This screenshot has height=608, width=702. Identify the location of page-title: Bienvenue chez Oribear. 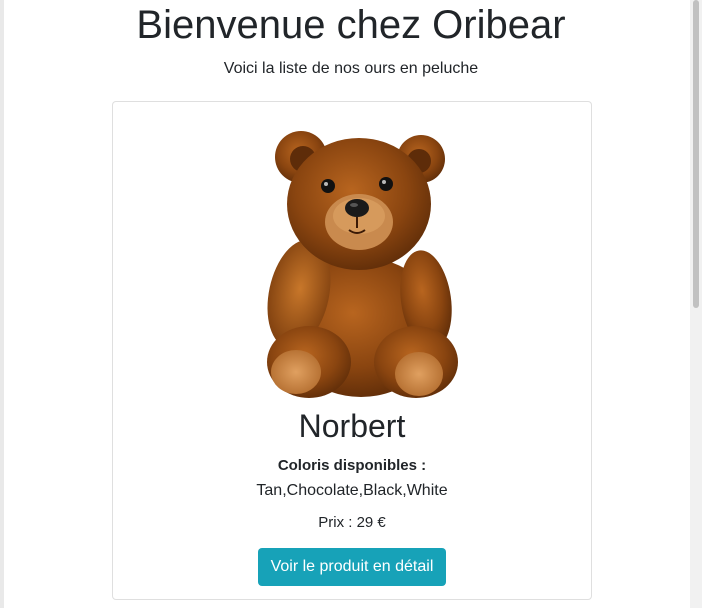
(351, 25).